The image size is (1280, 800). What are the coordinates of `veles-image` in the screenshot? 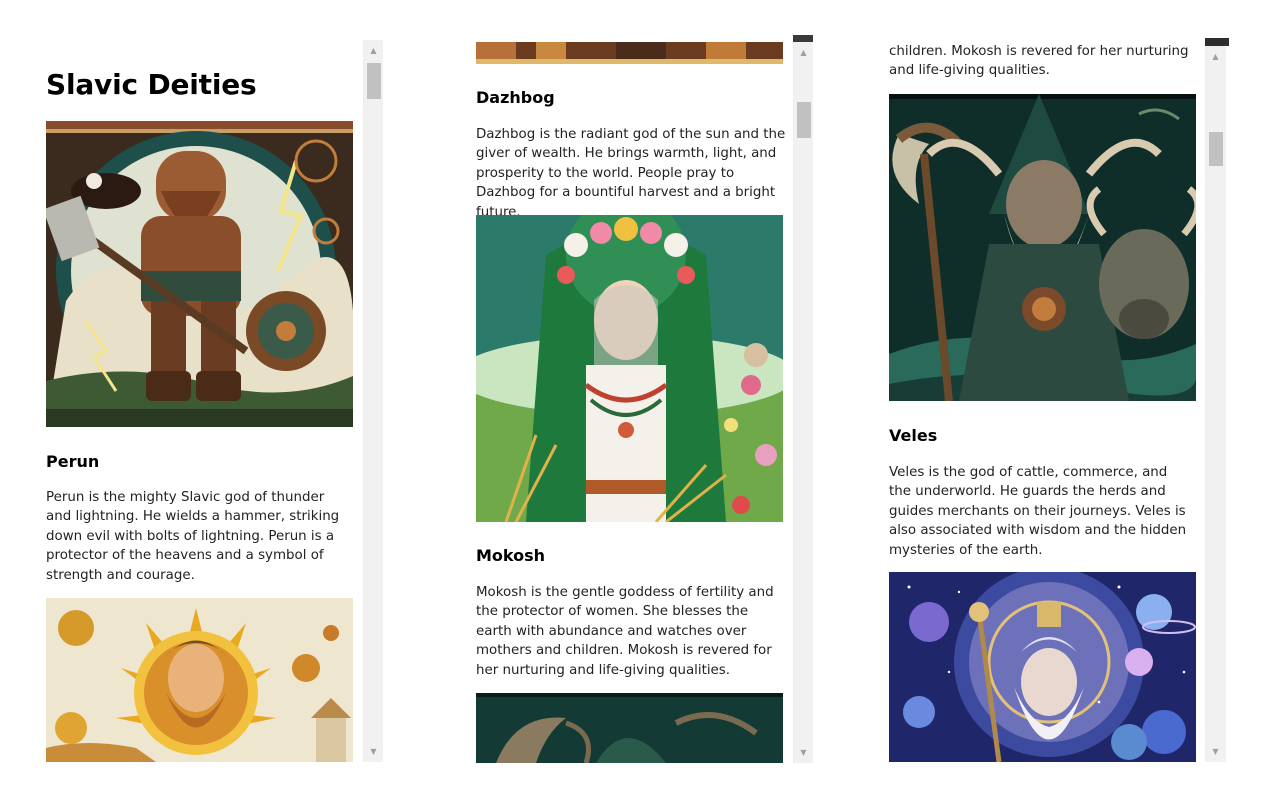 It's located at (1042, 247).